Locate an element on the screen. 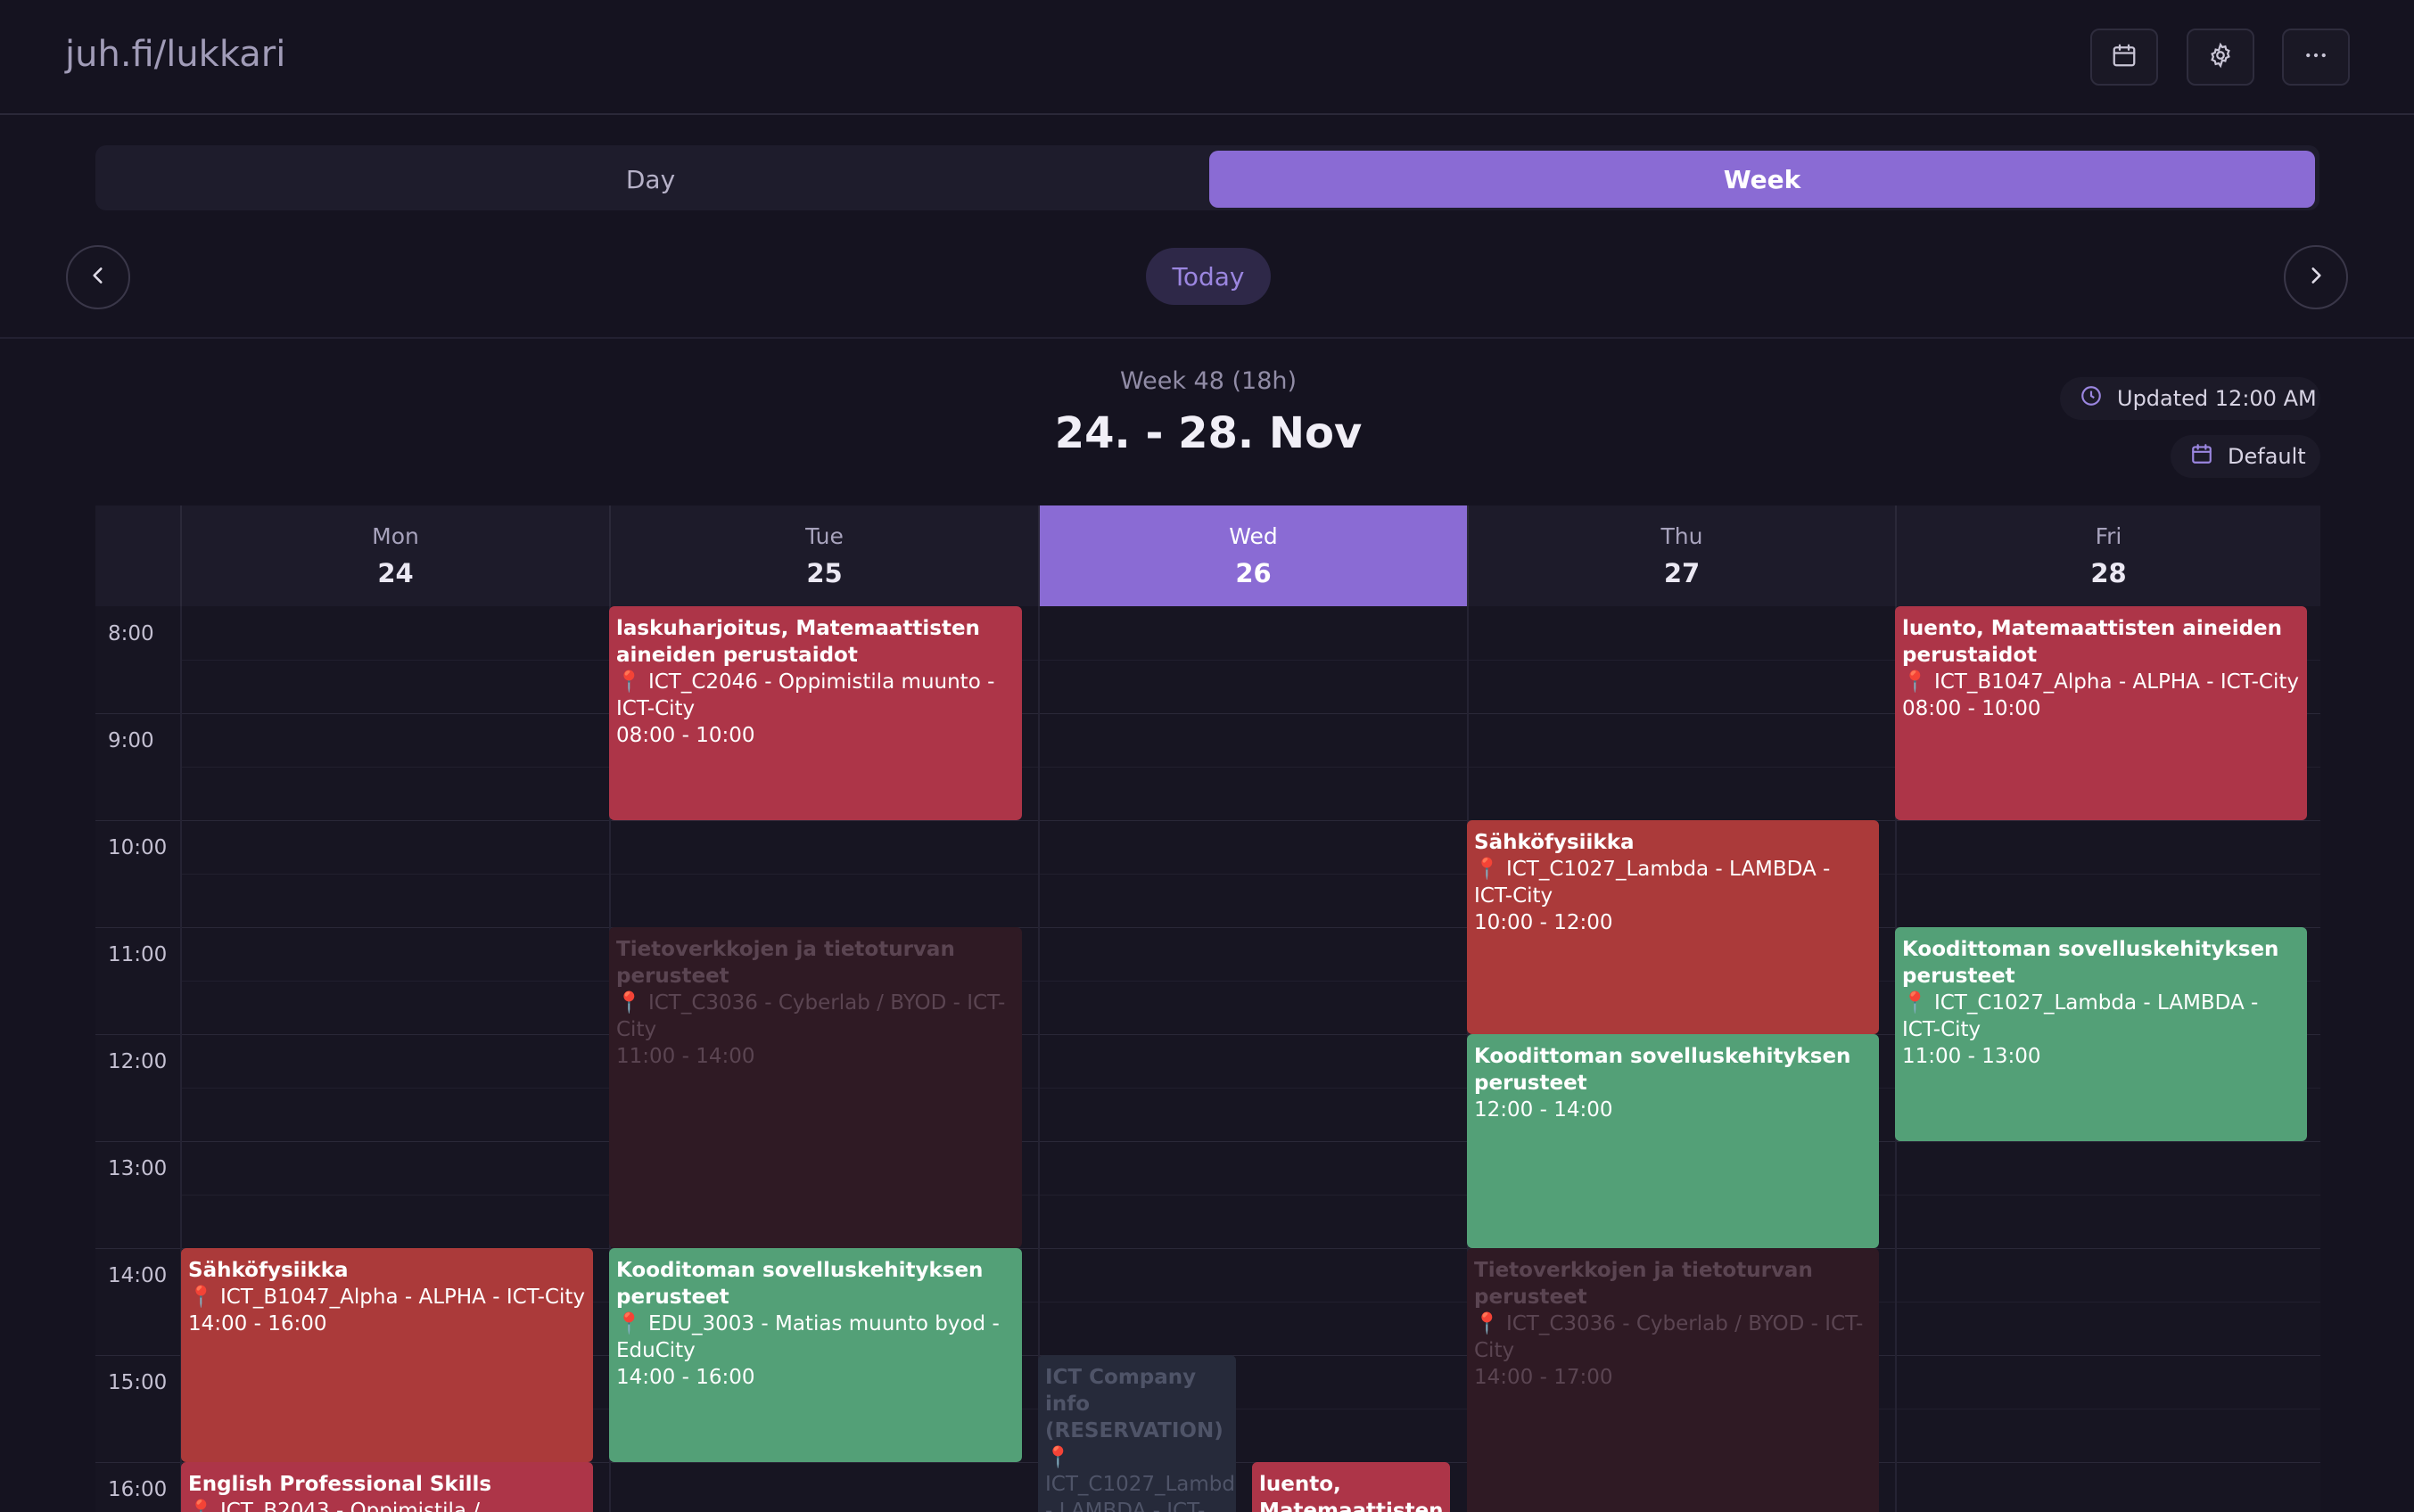 Image resolution: width=2414 pixels, height=1512 pixels. day-header-tue: Tue 25 is located at coordinates (823, 555).